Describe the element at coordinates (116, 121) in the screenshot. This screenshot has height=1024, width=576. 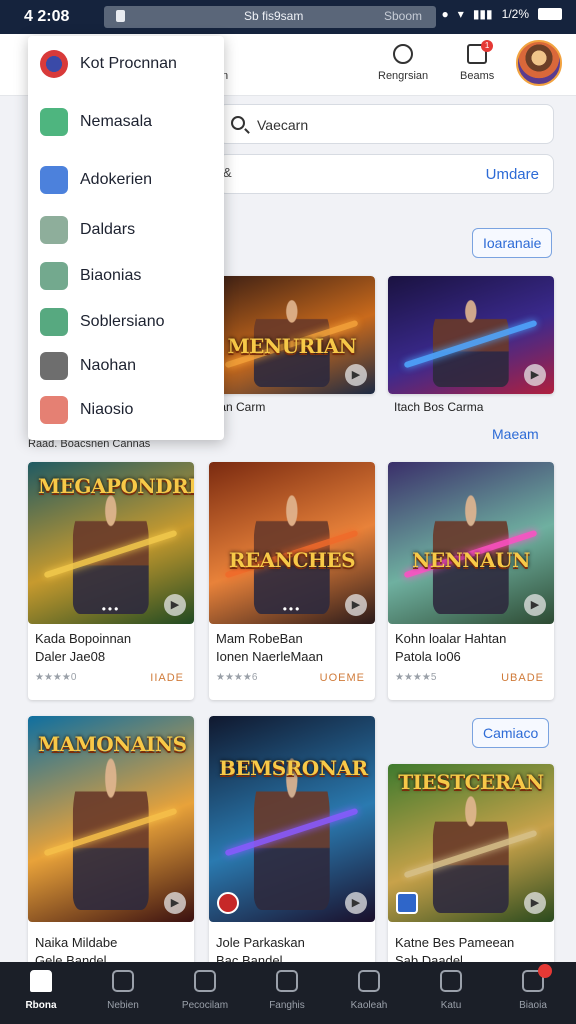
I see `menu-item-label: Nemasala` at that location.